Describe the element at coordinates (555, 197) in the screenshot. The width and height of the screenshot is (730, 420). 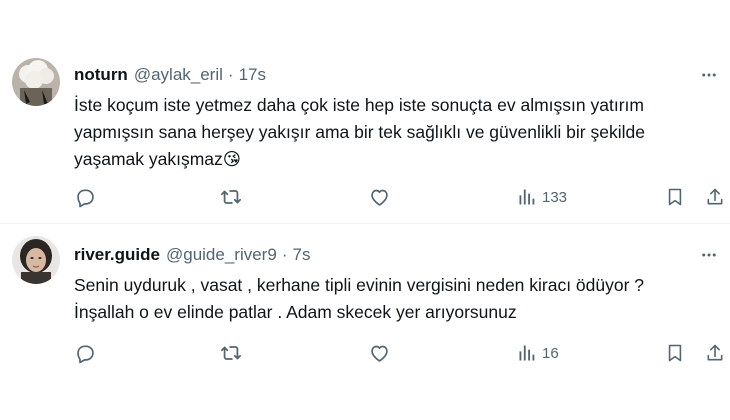
I see `views-count: 133` at that location.